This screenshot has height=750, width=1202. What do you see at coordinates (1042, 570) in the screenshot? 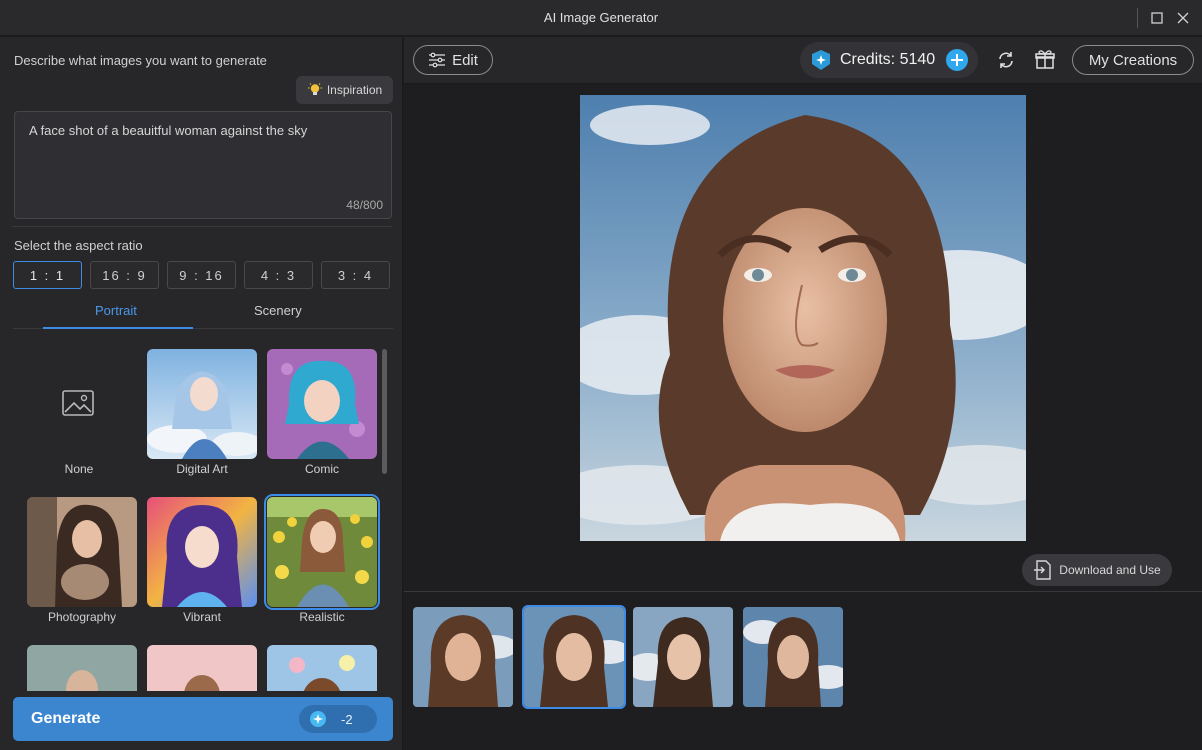
I see `download-file-icon` at bounding box center [1042, 570].